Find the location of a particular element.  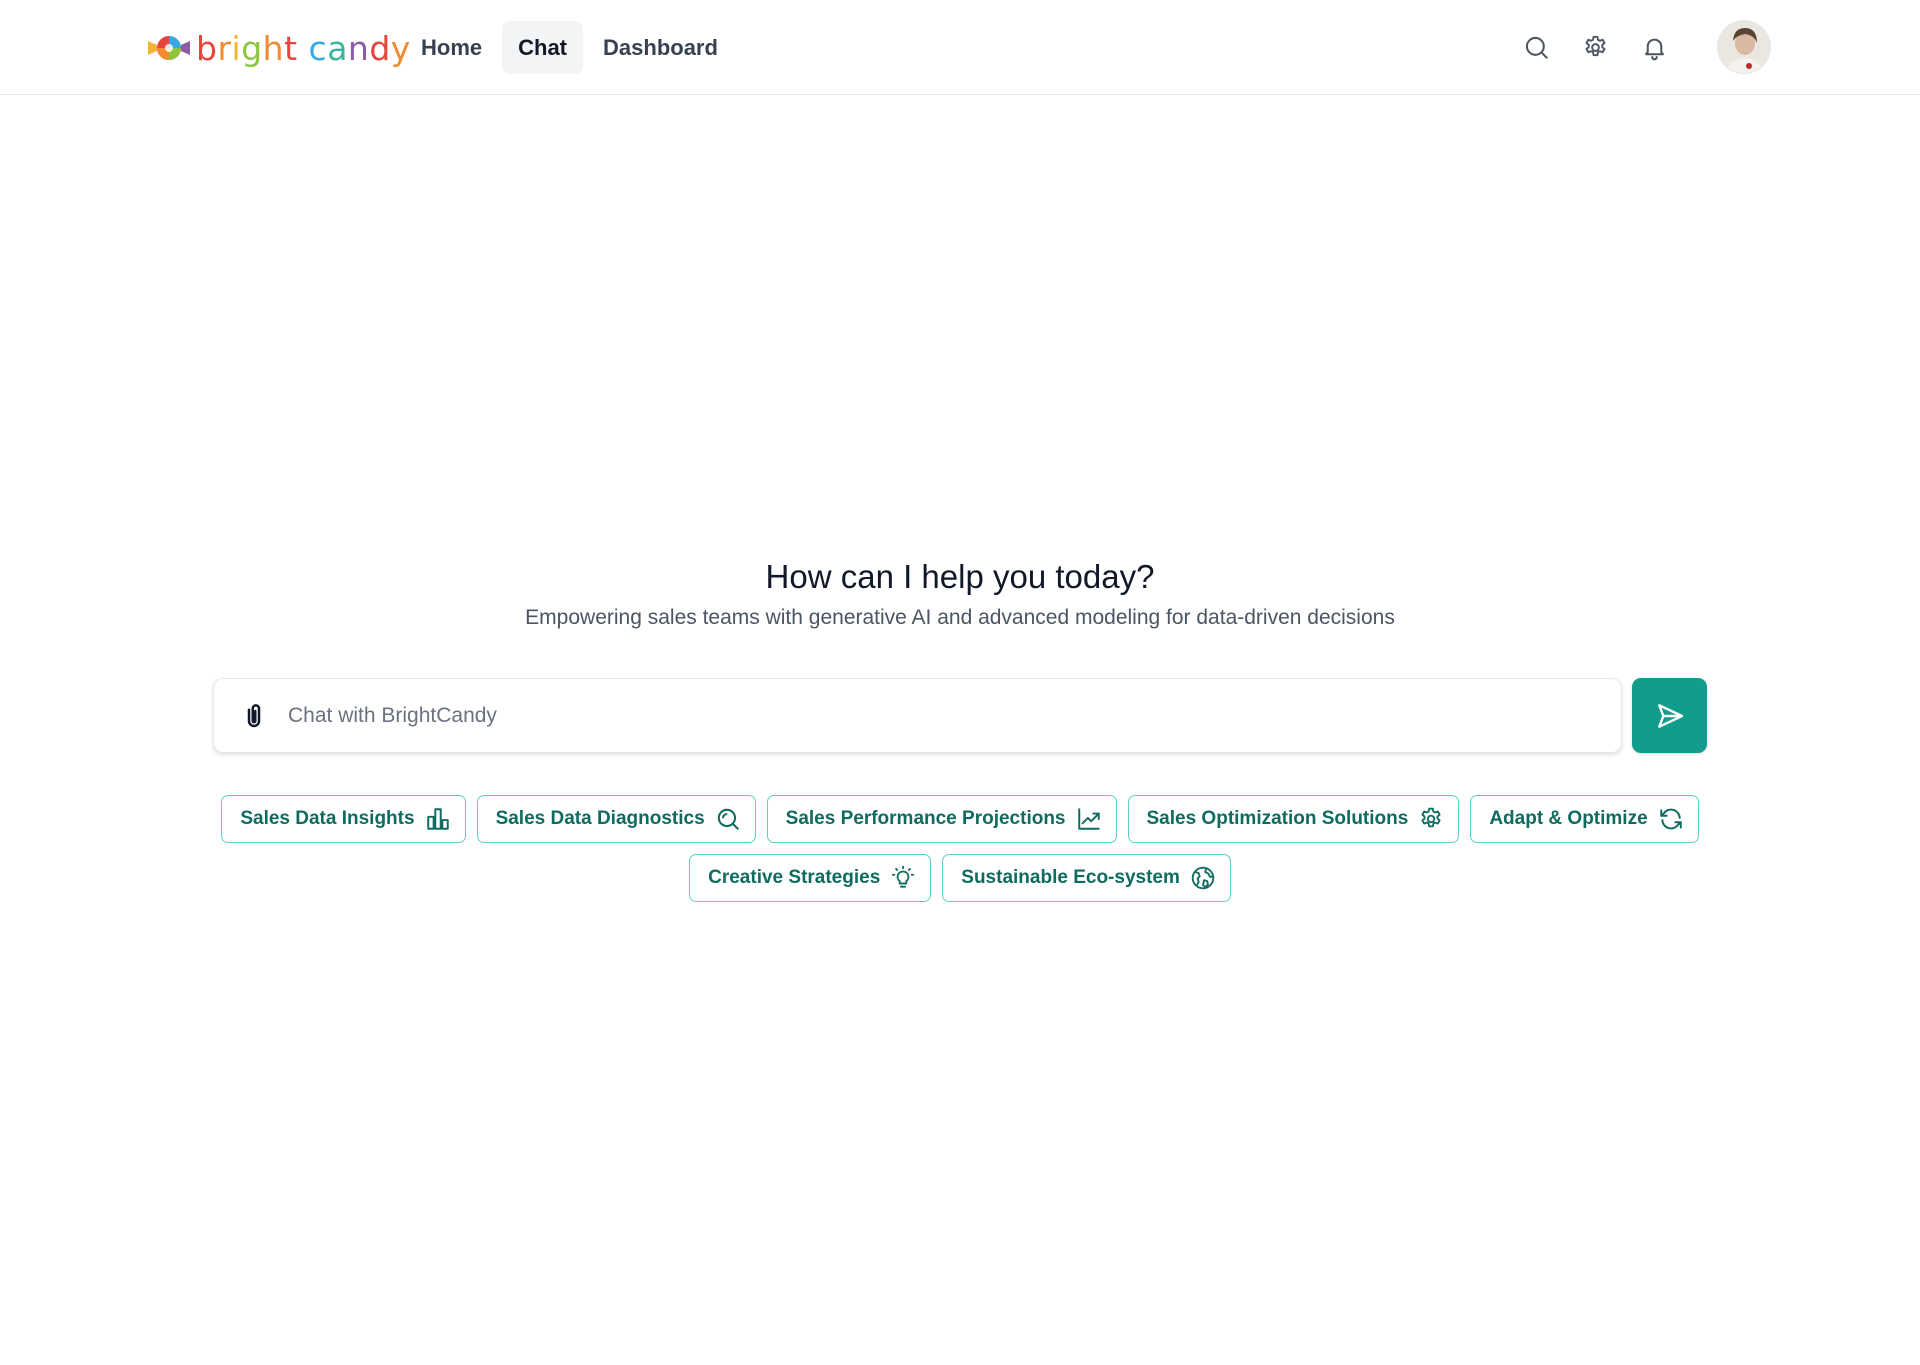

chip-label: Sales Data Diagnostics is located at coordinates (600, 818).